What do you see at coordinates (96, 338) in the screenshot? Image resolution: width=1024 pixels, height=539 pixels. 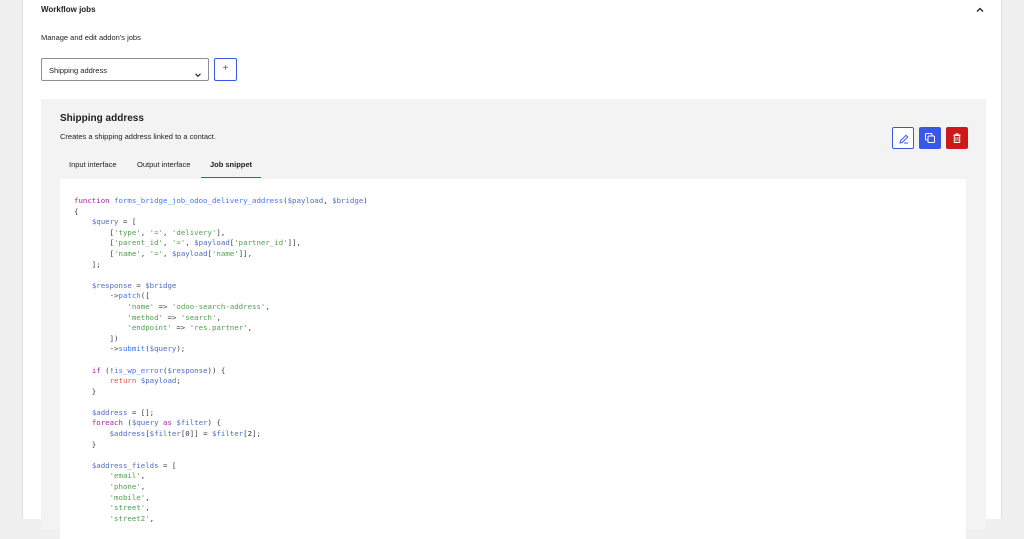 I see `code-line: ])` at bounding box center [96, 338].